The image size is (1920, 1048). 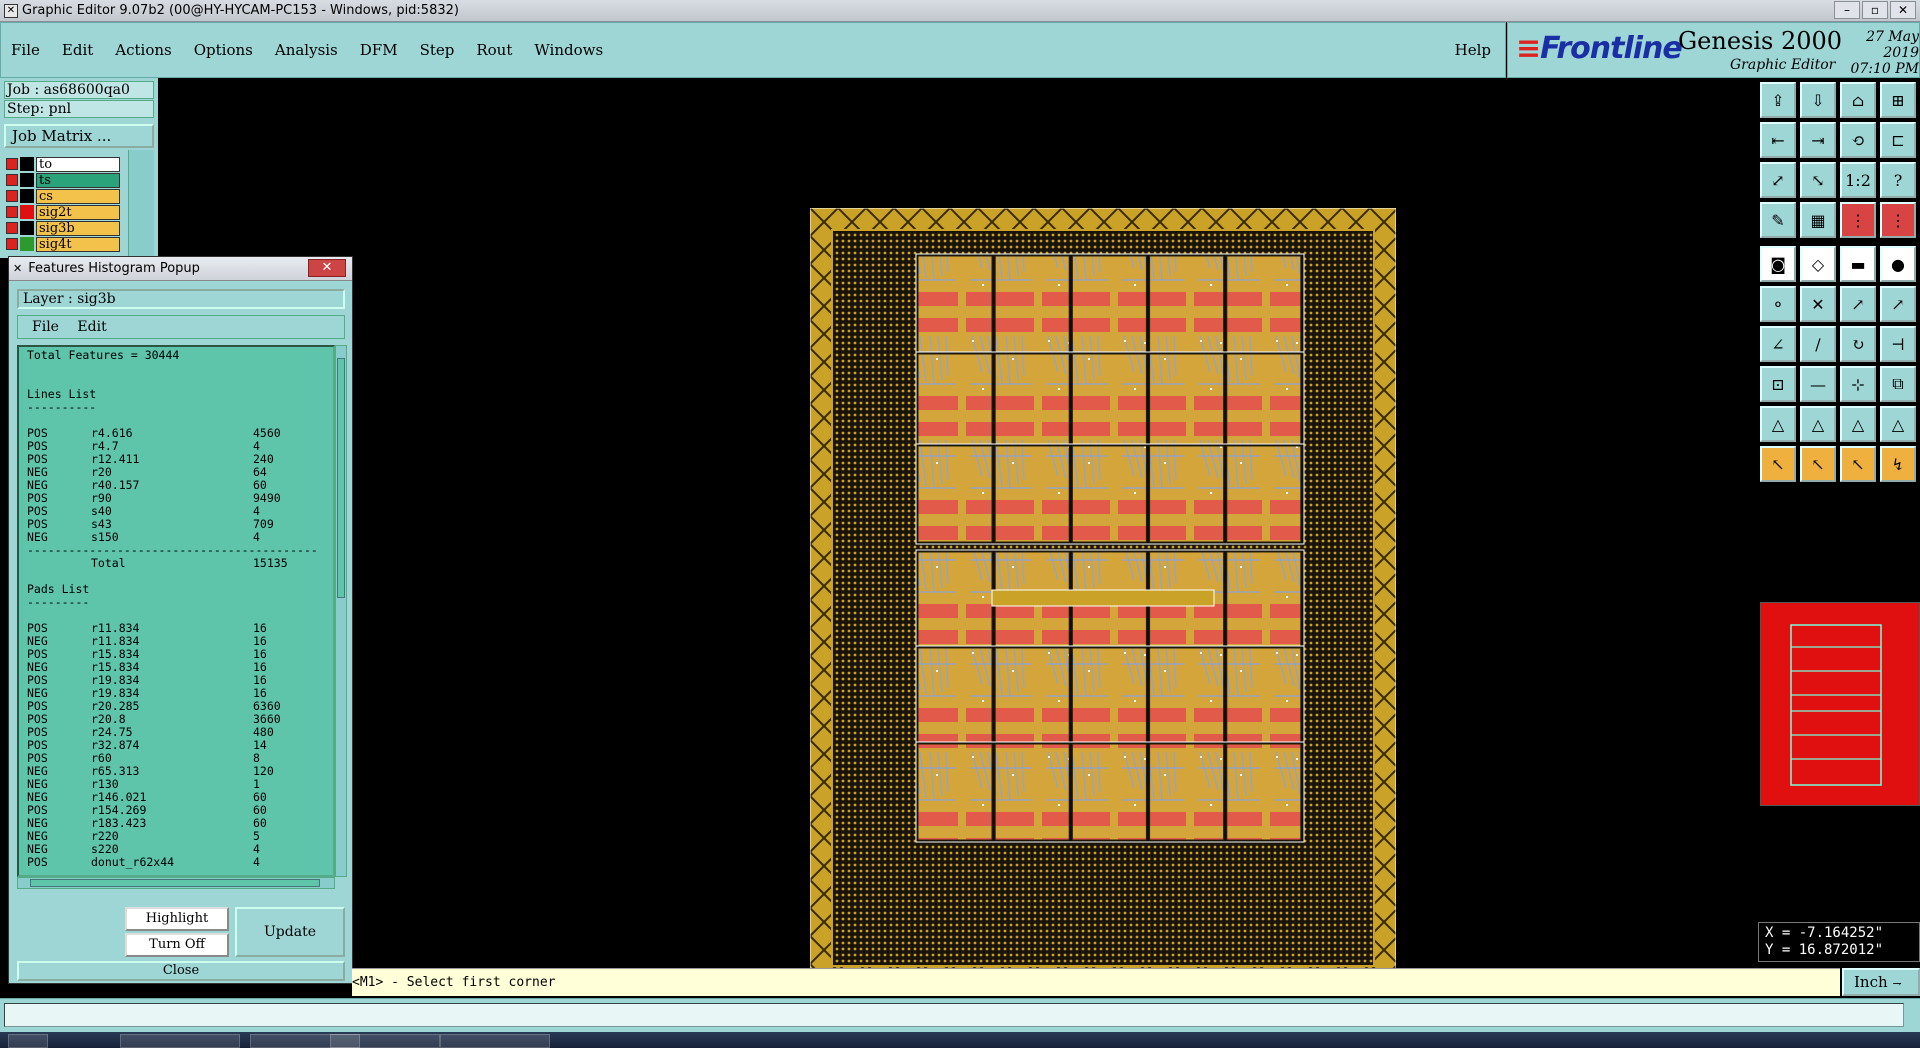 I want to click on rotate-icon: ↻, so click(x=1858, y=344).